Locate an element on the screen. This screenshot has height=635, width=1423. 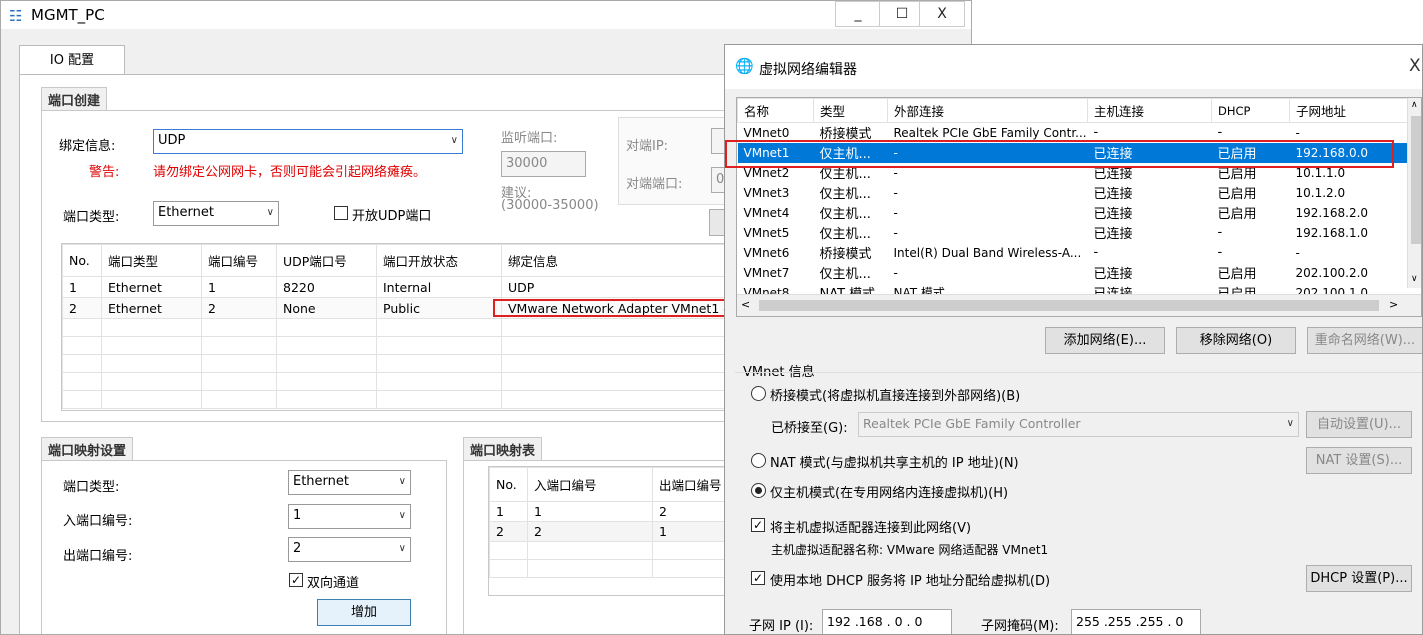
remove-network-button: 移除网络(O) is located at coordinates (1236, 340).